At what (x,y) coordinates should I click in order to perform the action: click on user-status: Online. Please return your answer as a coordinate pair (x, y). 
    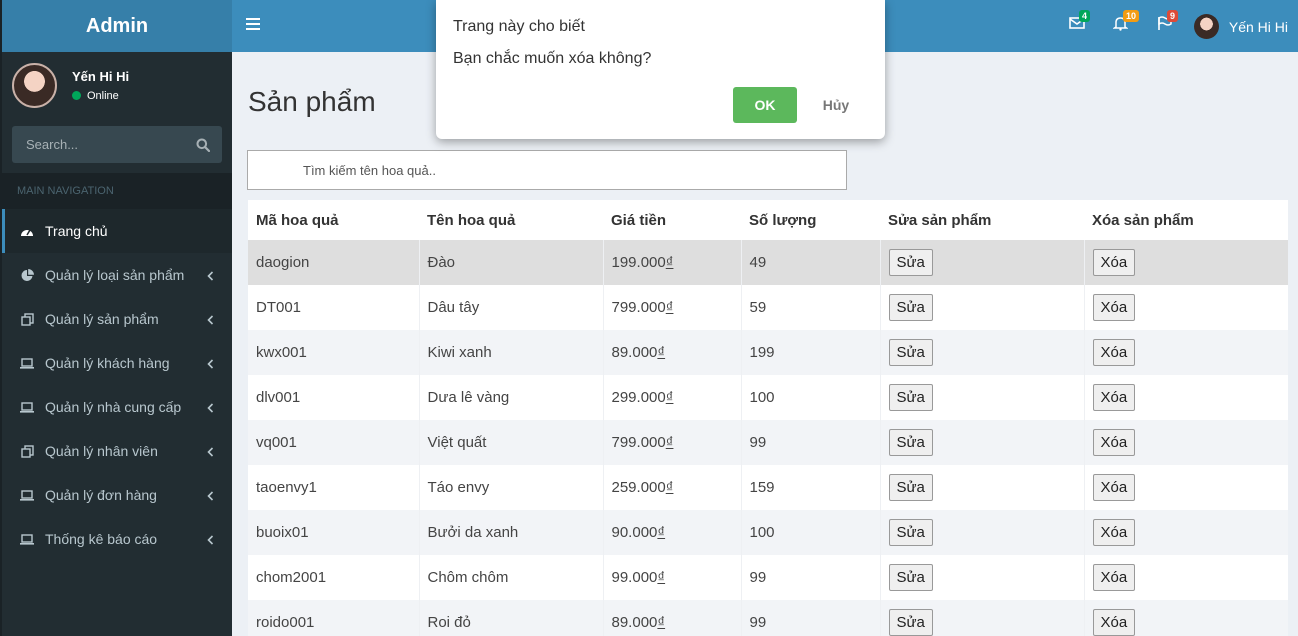
    Looking at the image, I should click on (100, 96).